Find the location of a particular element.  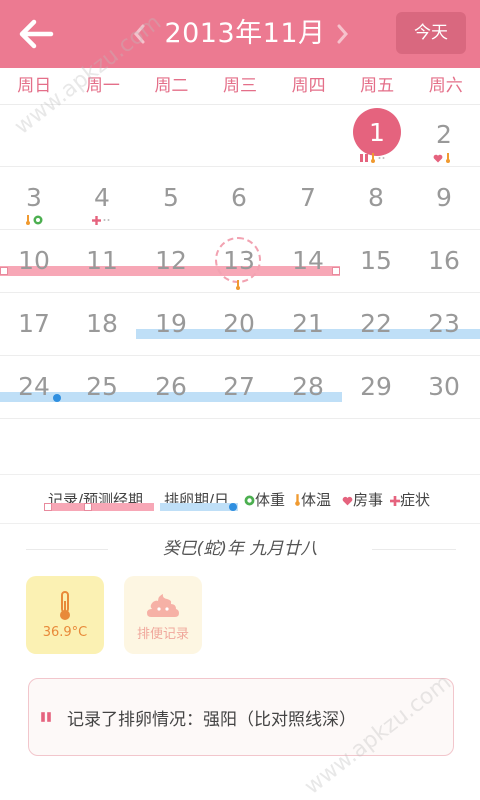

day-cell: 22 is located at coordinates (376, 324).